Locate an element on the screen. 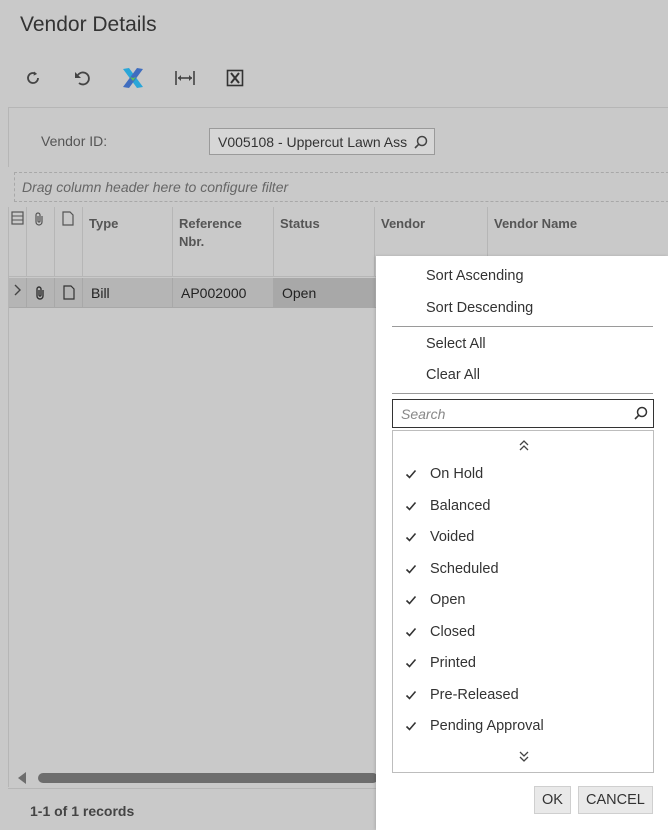  scroll-thumb is located at coordinates (208, 778).